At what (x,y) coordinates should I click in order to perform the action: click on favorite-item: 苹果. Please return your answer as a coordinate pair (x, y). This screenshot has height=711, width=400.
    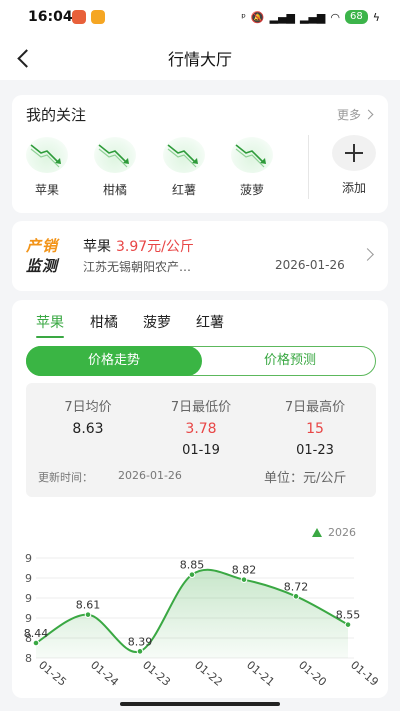
    Looking at the image, I should click on (47, 167).